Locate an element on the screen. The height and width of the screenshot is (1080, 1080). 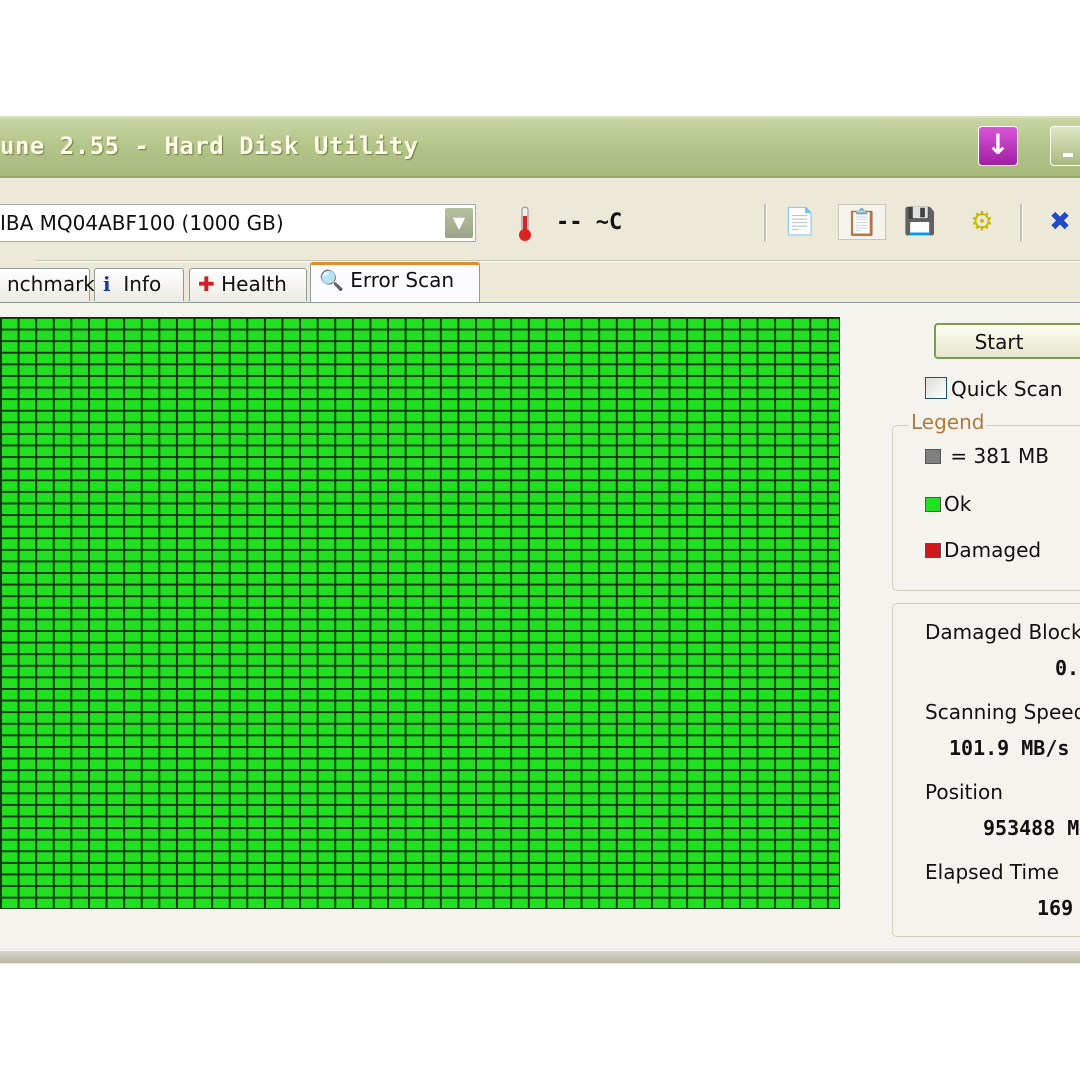
damaged-blocks-value: 0.0 is located at coordinates (1067, 668).